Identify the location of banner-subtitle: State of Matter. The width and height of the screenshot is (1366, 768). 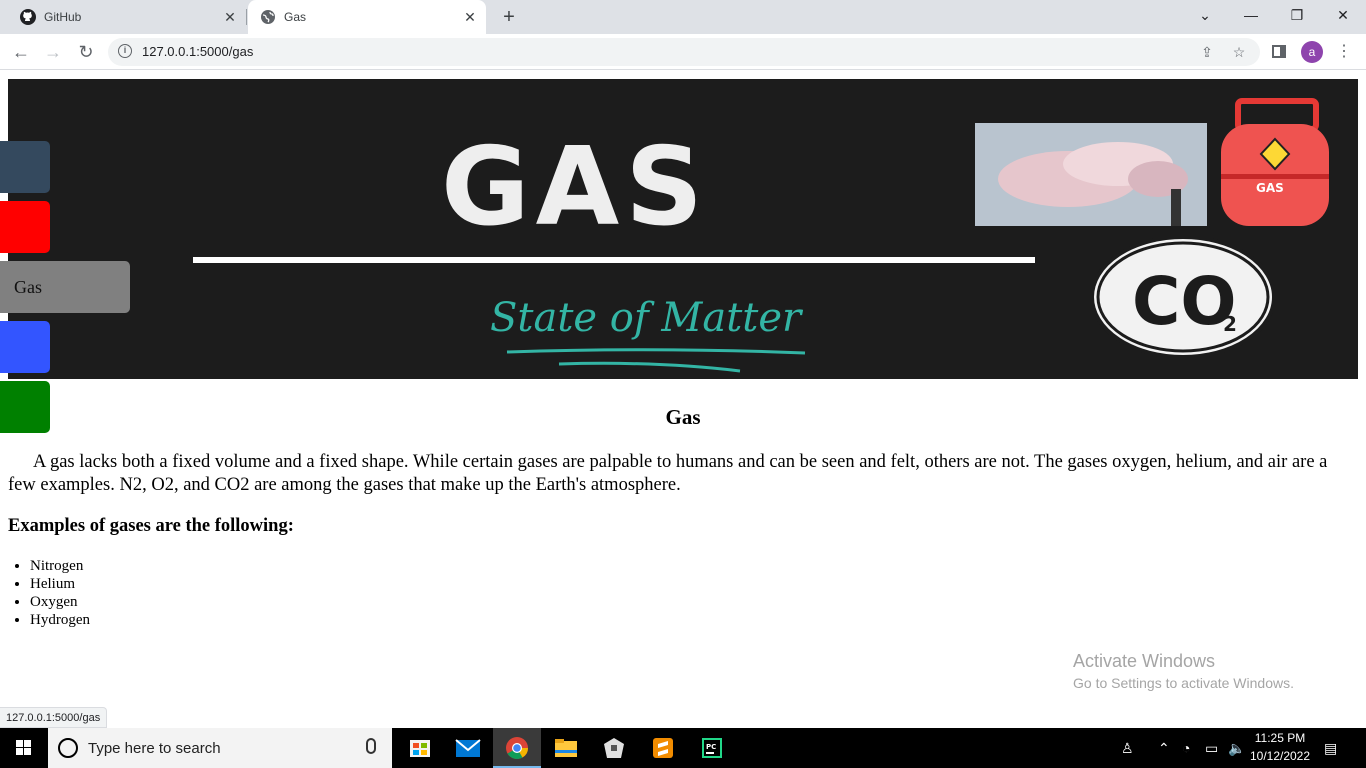
(647, 318).